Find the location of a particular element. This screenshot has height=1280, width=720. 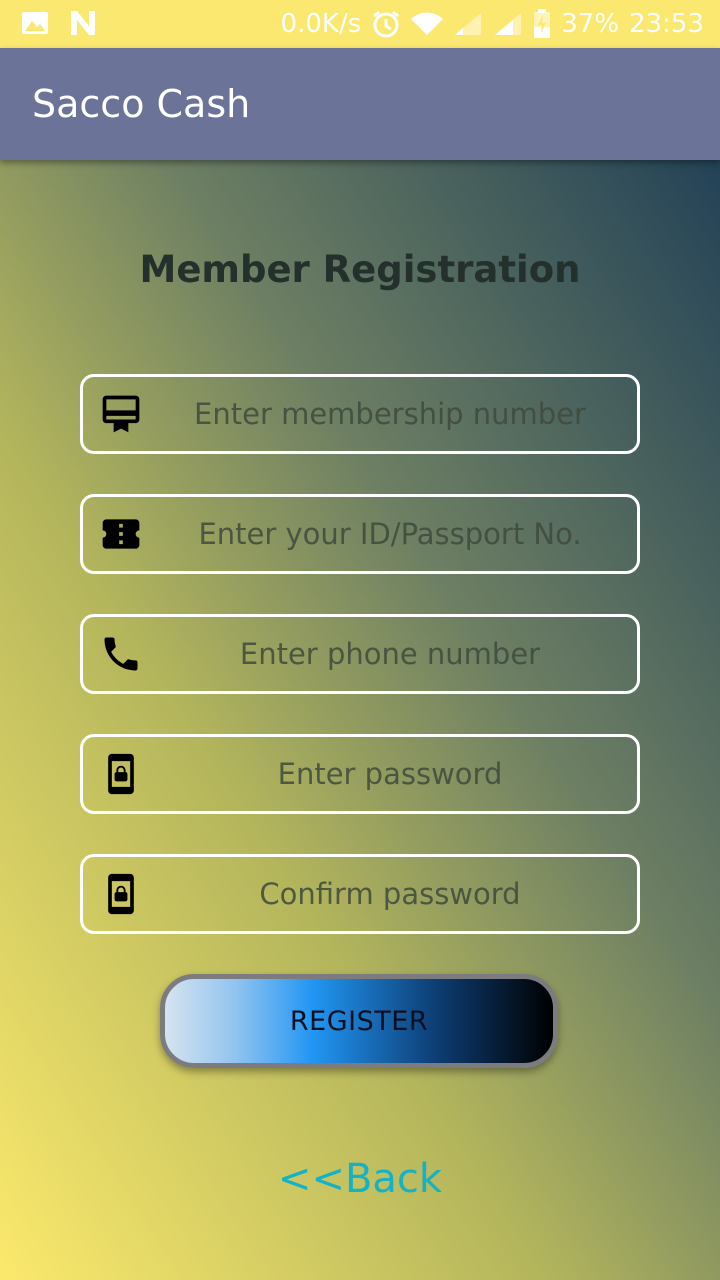

wifi-icon is located at coordinates (427, 23).